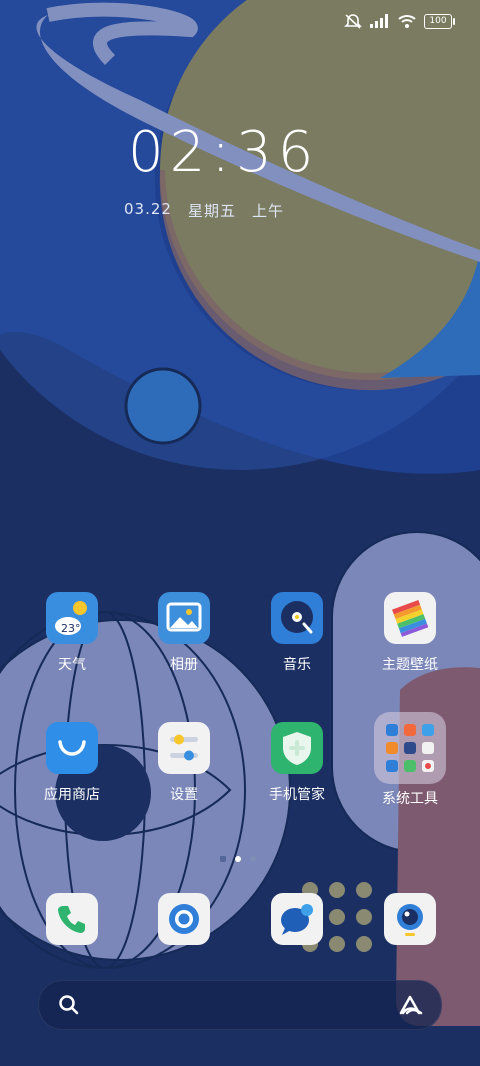  I want to click on dock-browser, so click(184, 919).